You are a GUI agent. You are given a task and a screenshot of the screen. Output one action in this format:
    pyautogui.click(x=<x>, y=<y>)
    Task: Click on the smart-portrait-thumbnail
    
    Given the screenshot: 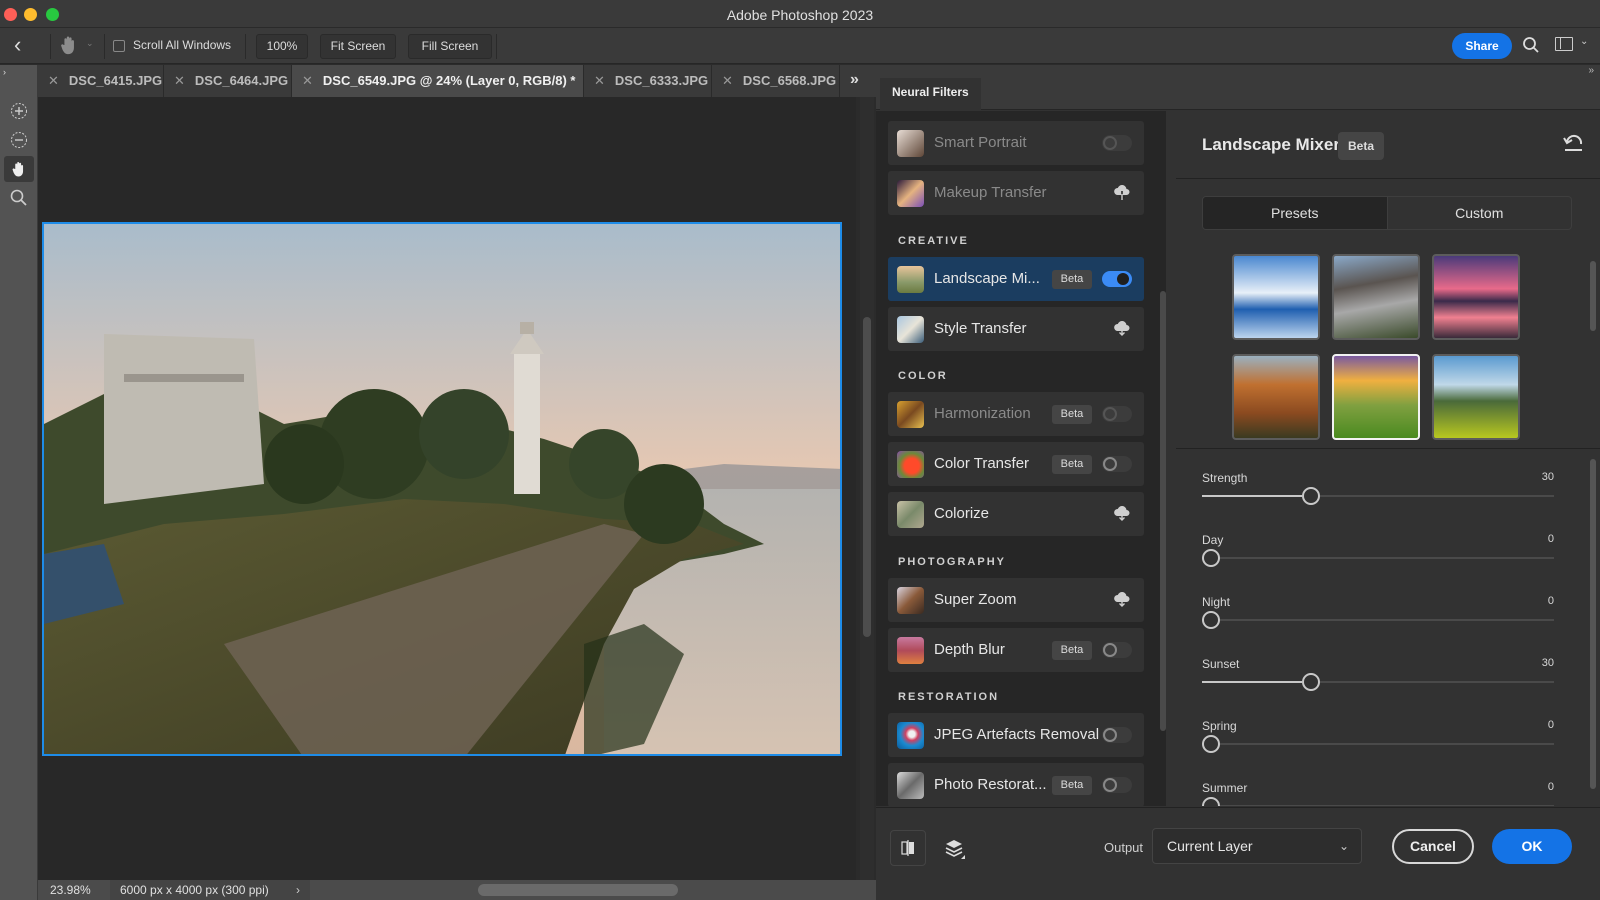 What is the action you would take?
    pyautogui.click(x=910, y=143)
    